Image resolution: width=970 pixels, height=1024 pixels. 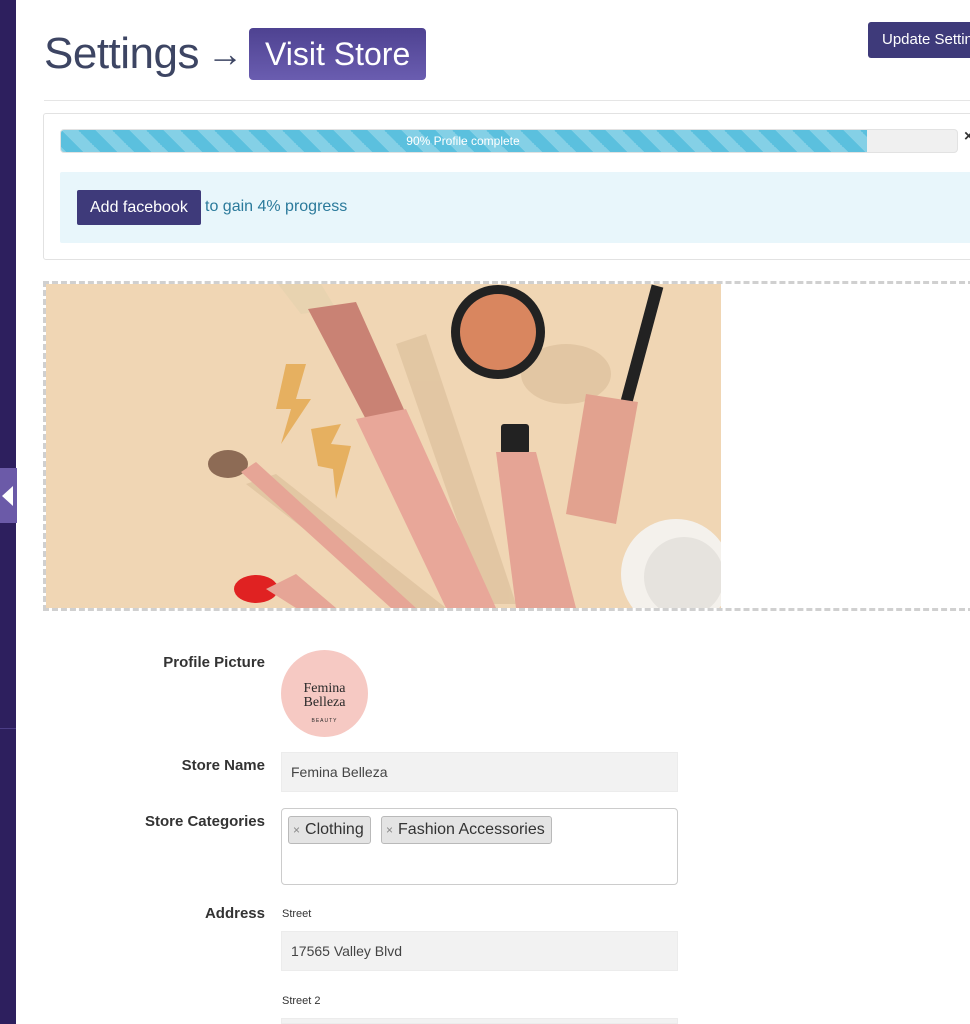 I want to click on profile-progress-bar: 90% Profile complete, so click(x=509, y=141).